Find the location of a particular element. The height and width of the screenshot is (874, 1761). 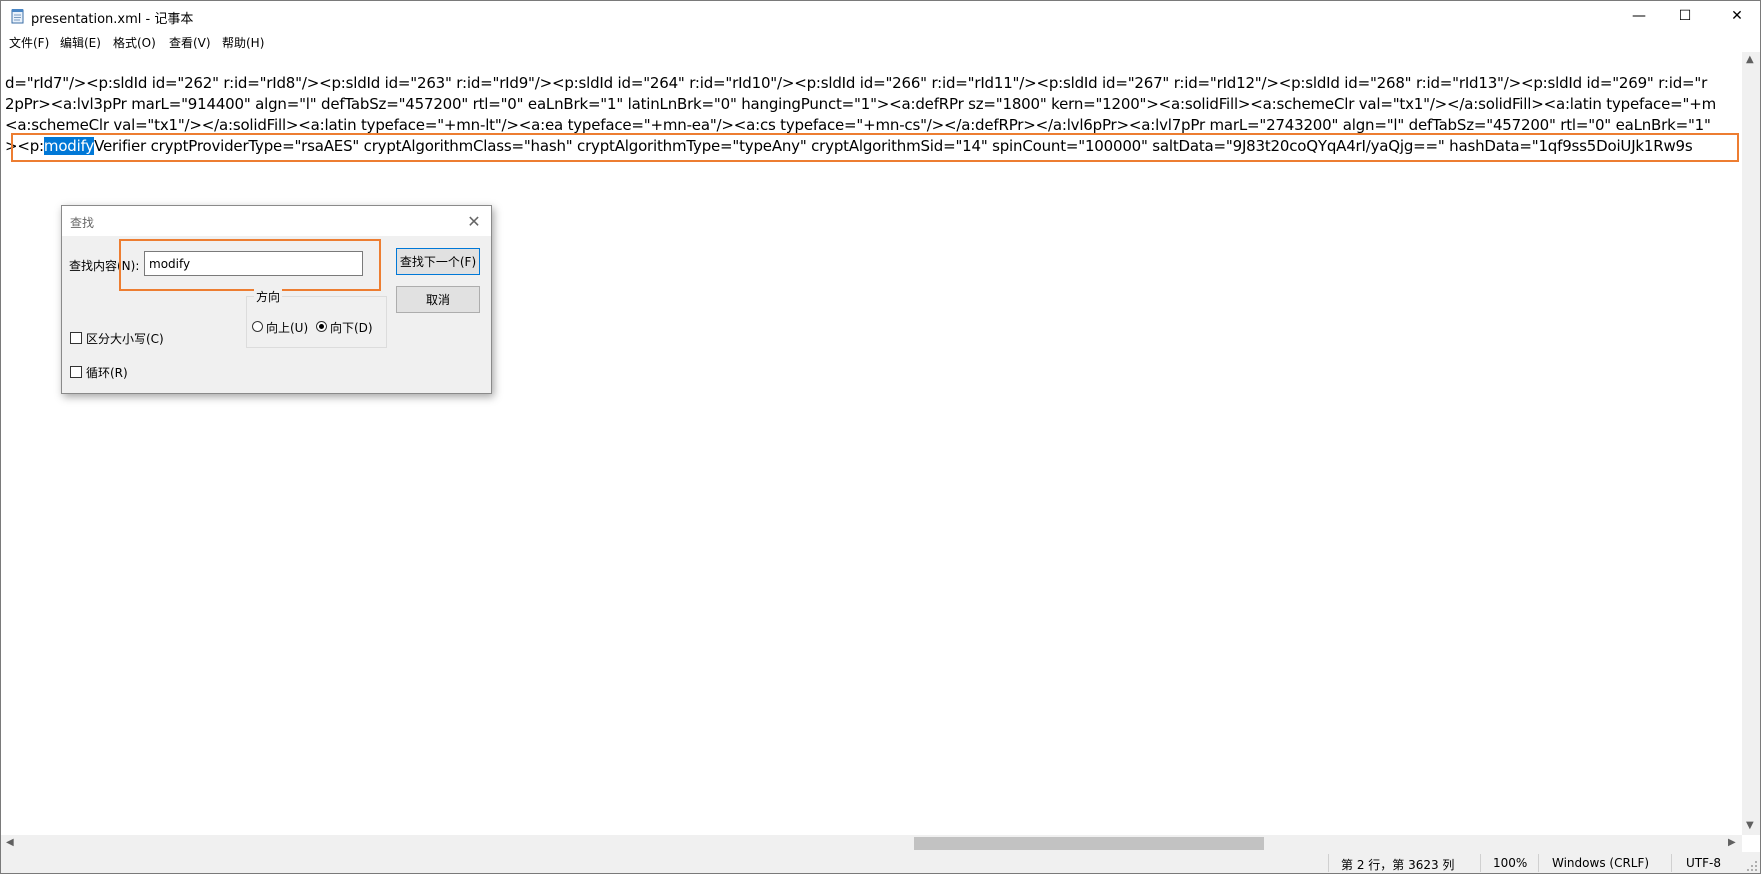

close-button: ✕ is located at coordinates (1737, 16).